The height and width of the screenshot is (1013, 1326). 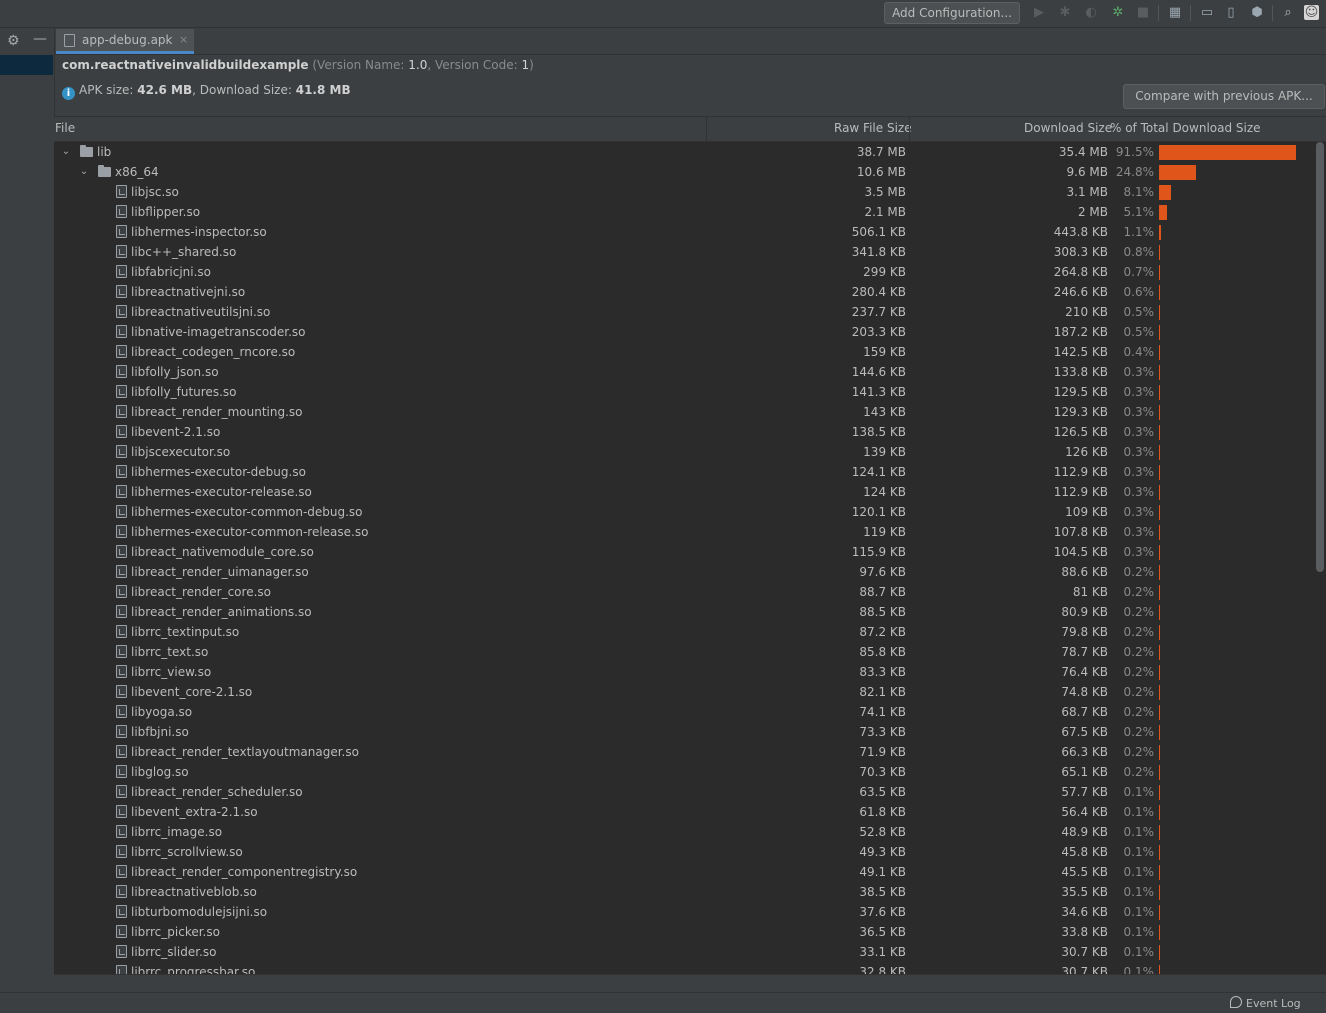 I want to click on coverage-icon: ◐, so click(x=1091, y=13).